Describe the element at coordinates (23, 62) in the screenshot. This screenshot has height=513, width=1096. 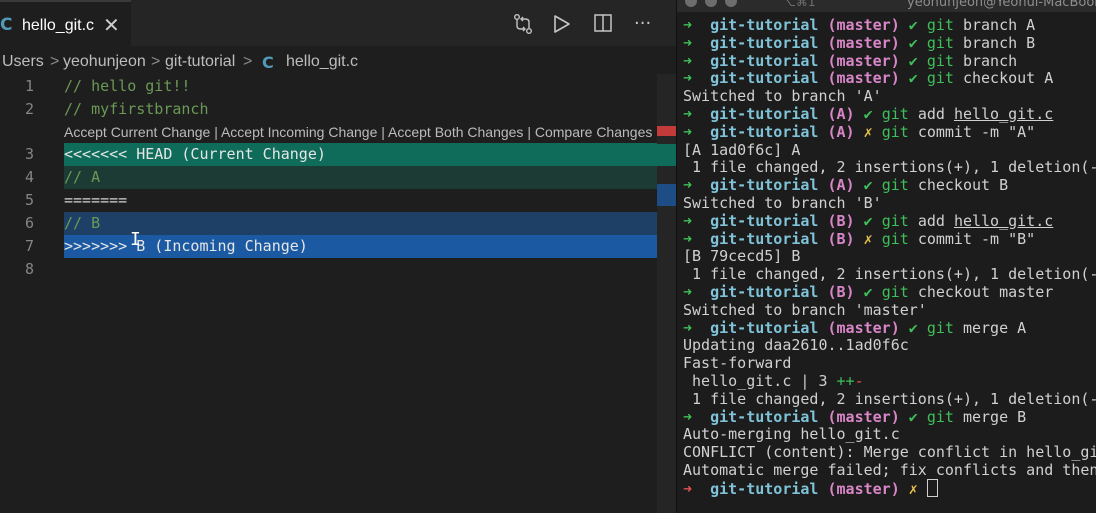
I see `breadcrumb-users: Users` at that location.